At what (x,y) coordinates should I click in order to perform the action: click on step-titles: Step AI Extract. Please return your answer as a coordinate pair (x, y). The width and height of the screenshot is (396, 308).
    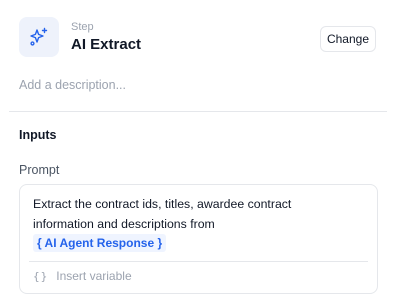
    Looking at the image, I should click on (106, 37).